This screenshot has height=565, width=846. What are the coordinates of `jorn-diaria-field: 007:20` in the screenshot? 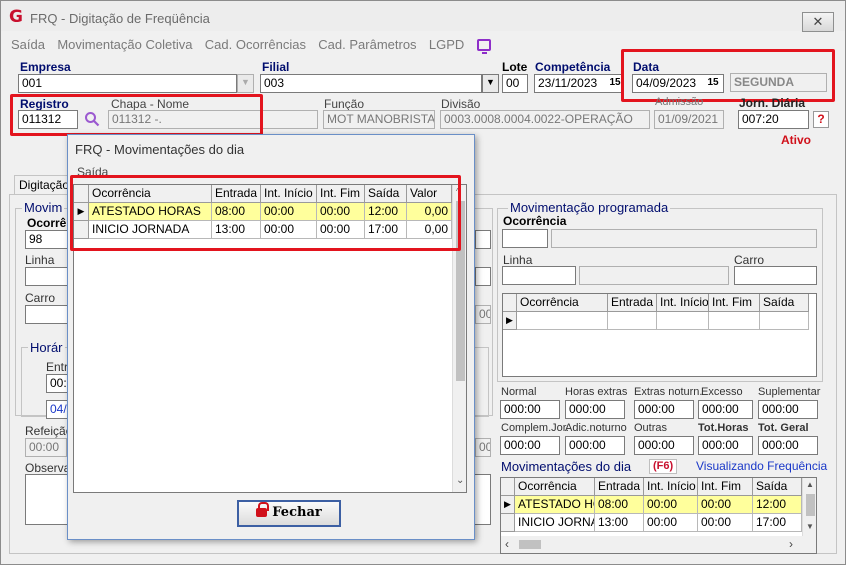 It's located at (773, 119).